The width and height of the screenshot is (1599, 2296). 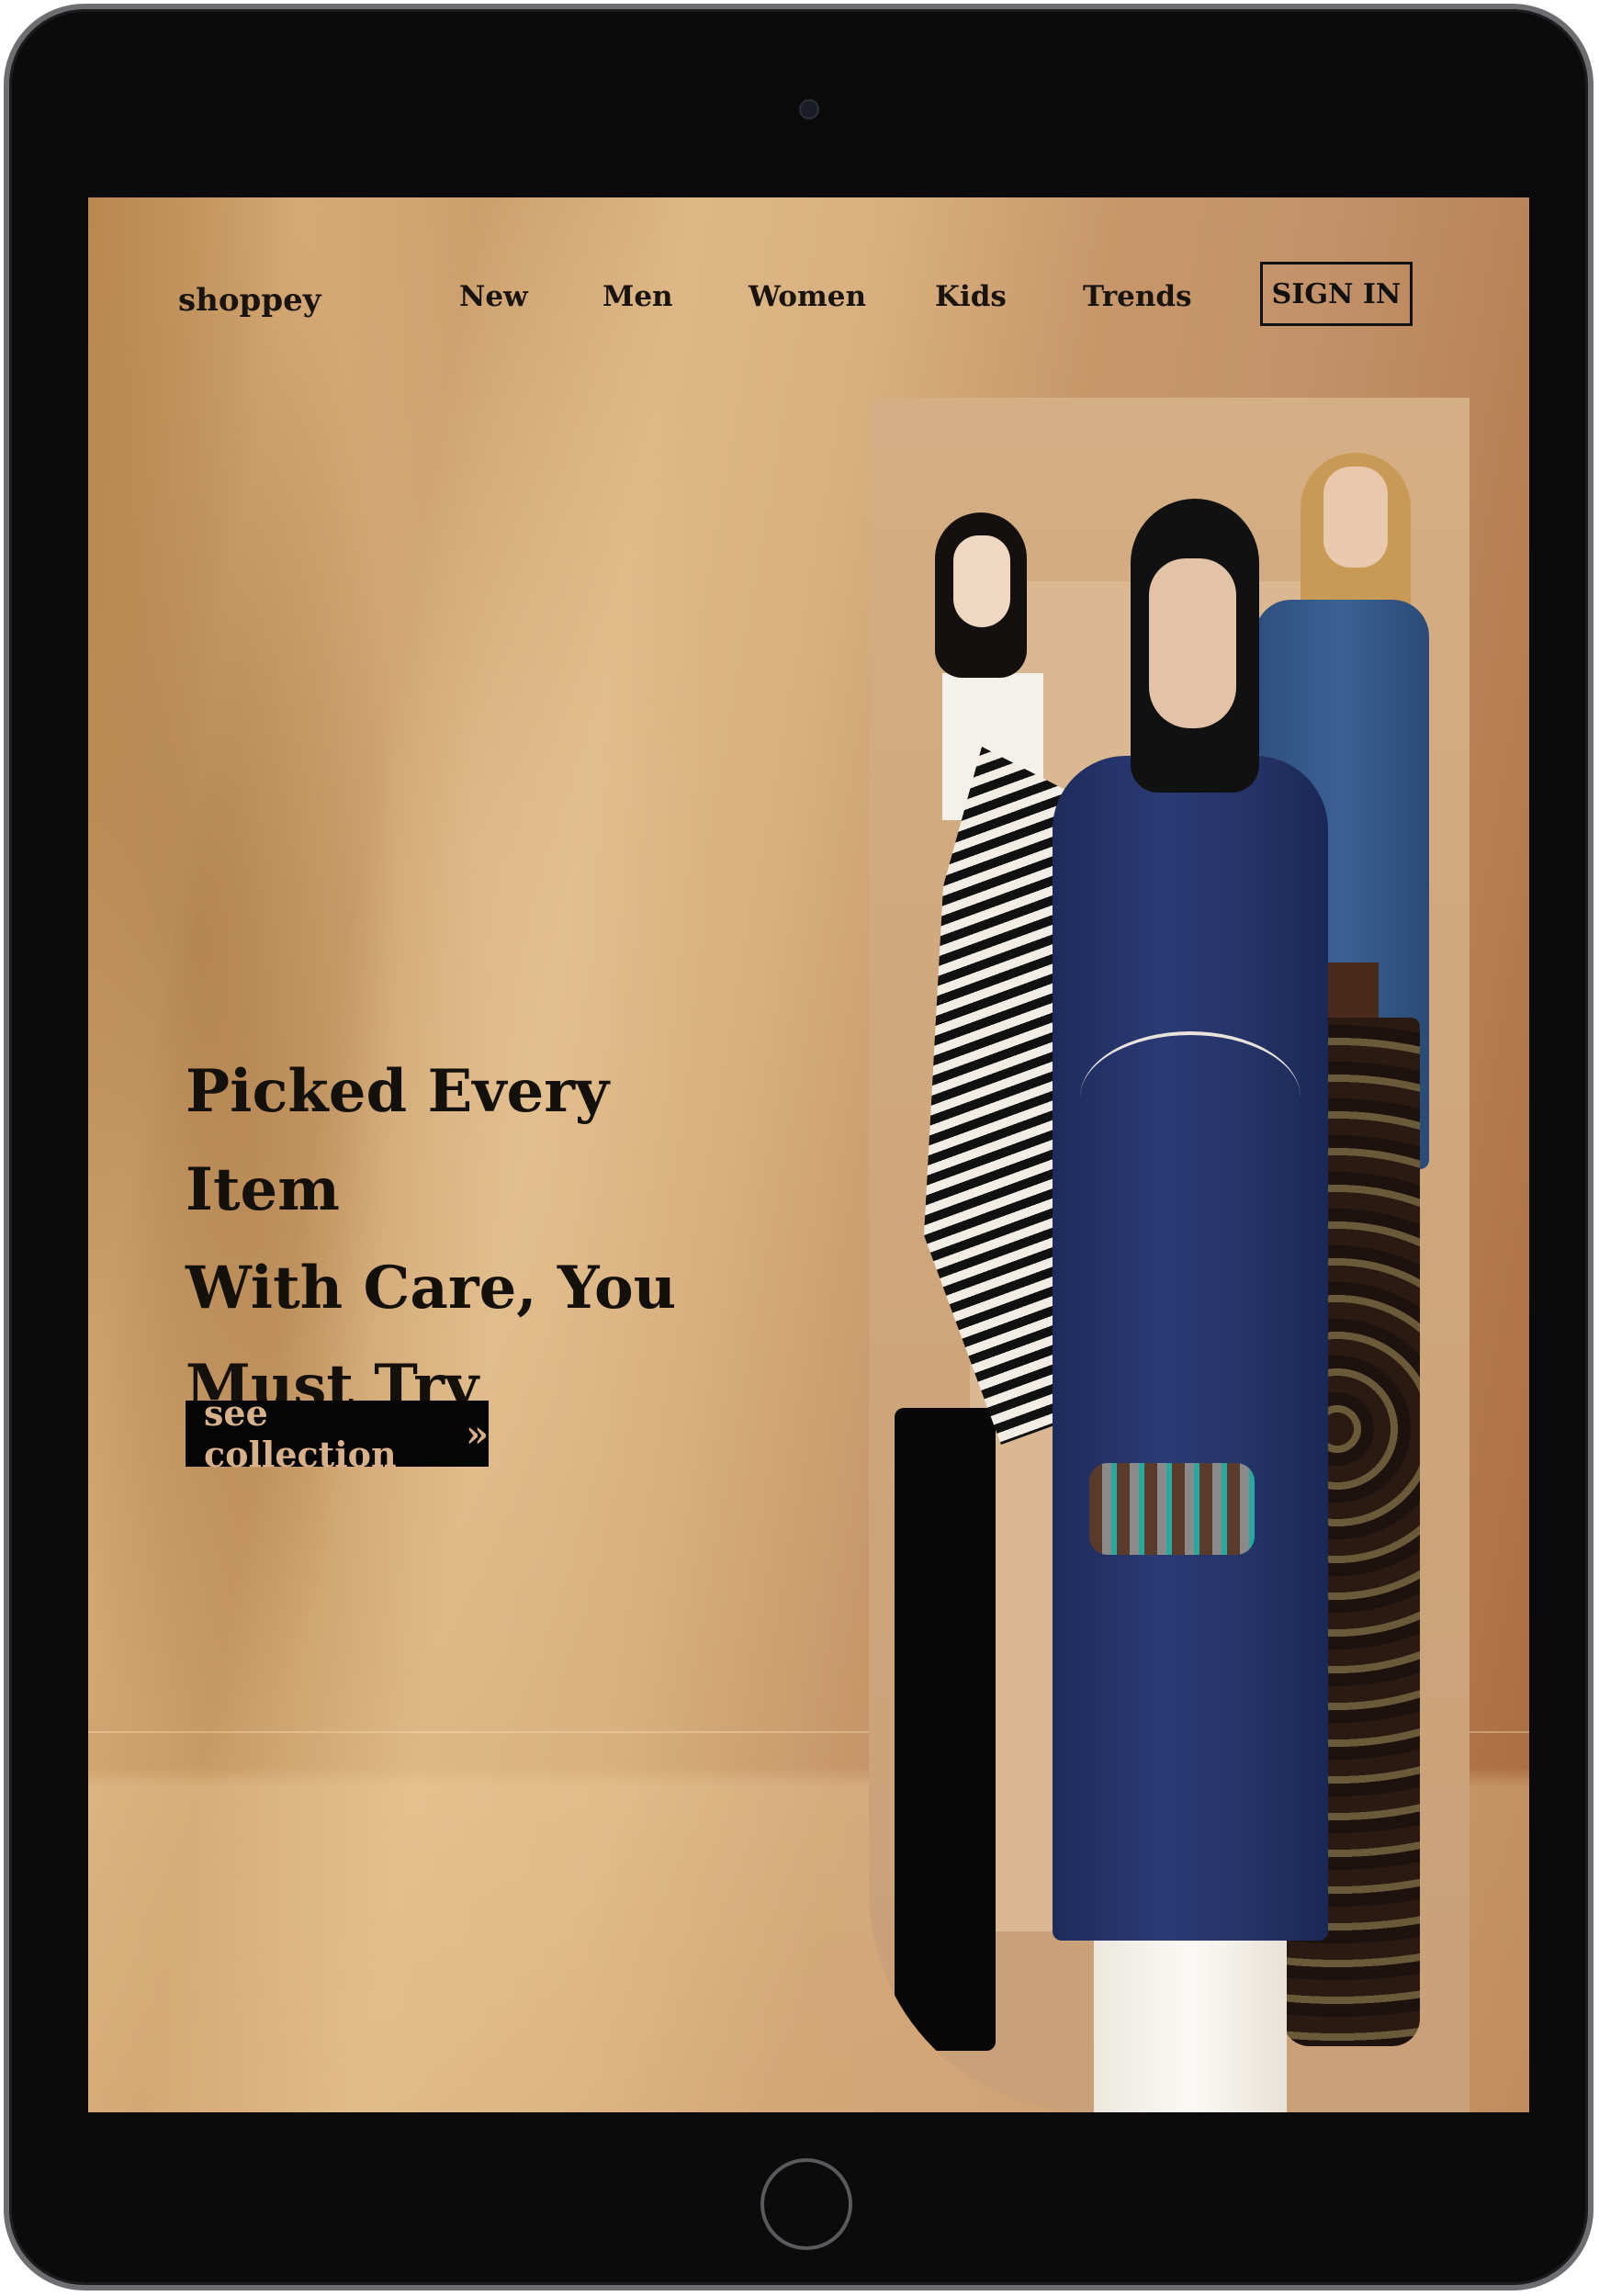 I want to click on model-right-face, so click(x=1355, y=518).